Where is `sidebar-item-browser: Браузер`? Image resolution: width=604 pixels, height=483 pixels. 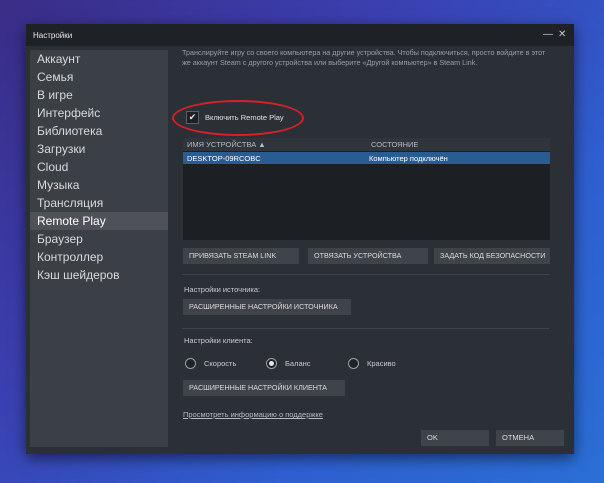 sidebar-item-browser: Браузер is located at coordinates (99, 239).